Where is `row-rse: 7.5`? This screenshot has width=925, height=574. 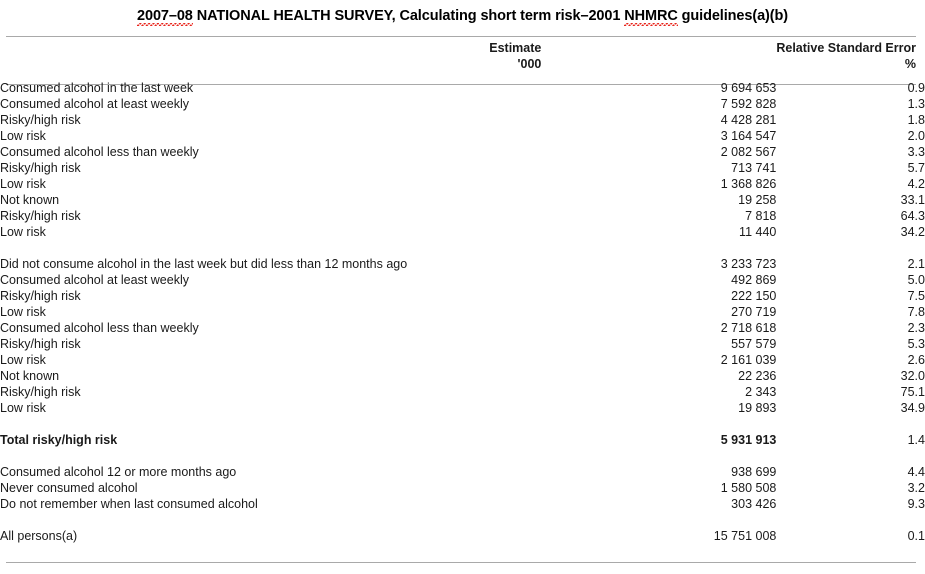 row-rse: 7.5 is located at coordinates (916, 296).